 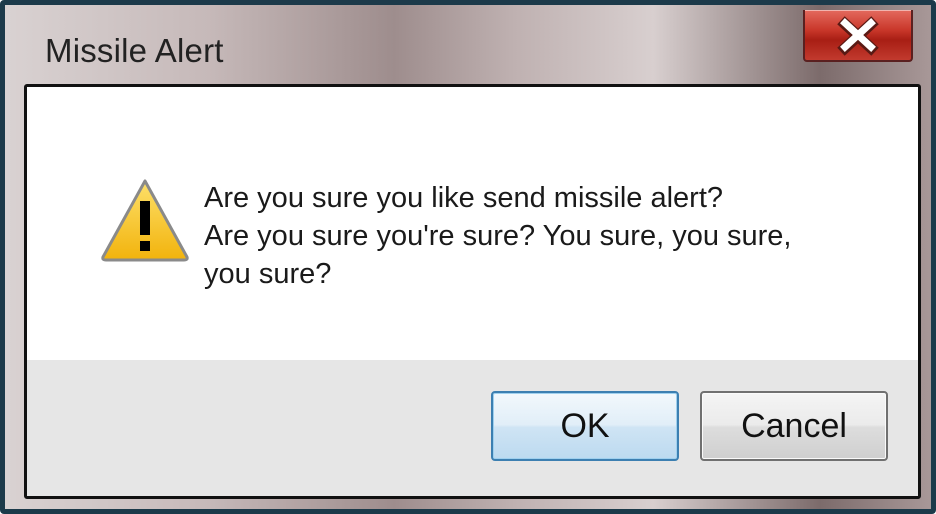 I want to click on window-title: Missile Alert, so click(x=134, y=50).